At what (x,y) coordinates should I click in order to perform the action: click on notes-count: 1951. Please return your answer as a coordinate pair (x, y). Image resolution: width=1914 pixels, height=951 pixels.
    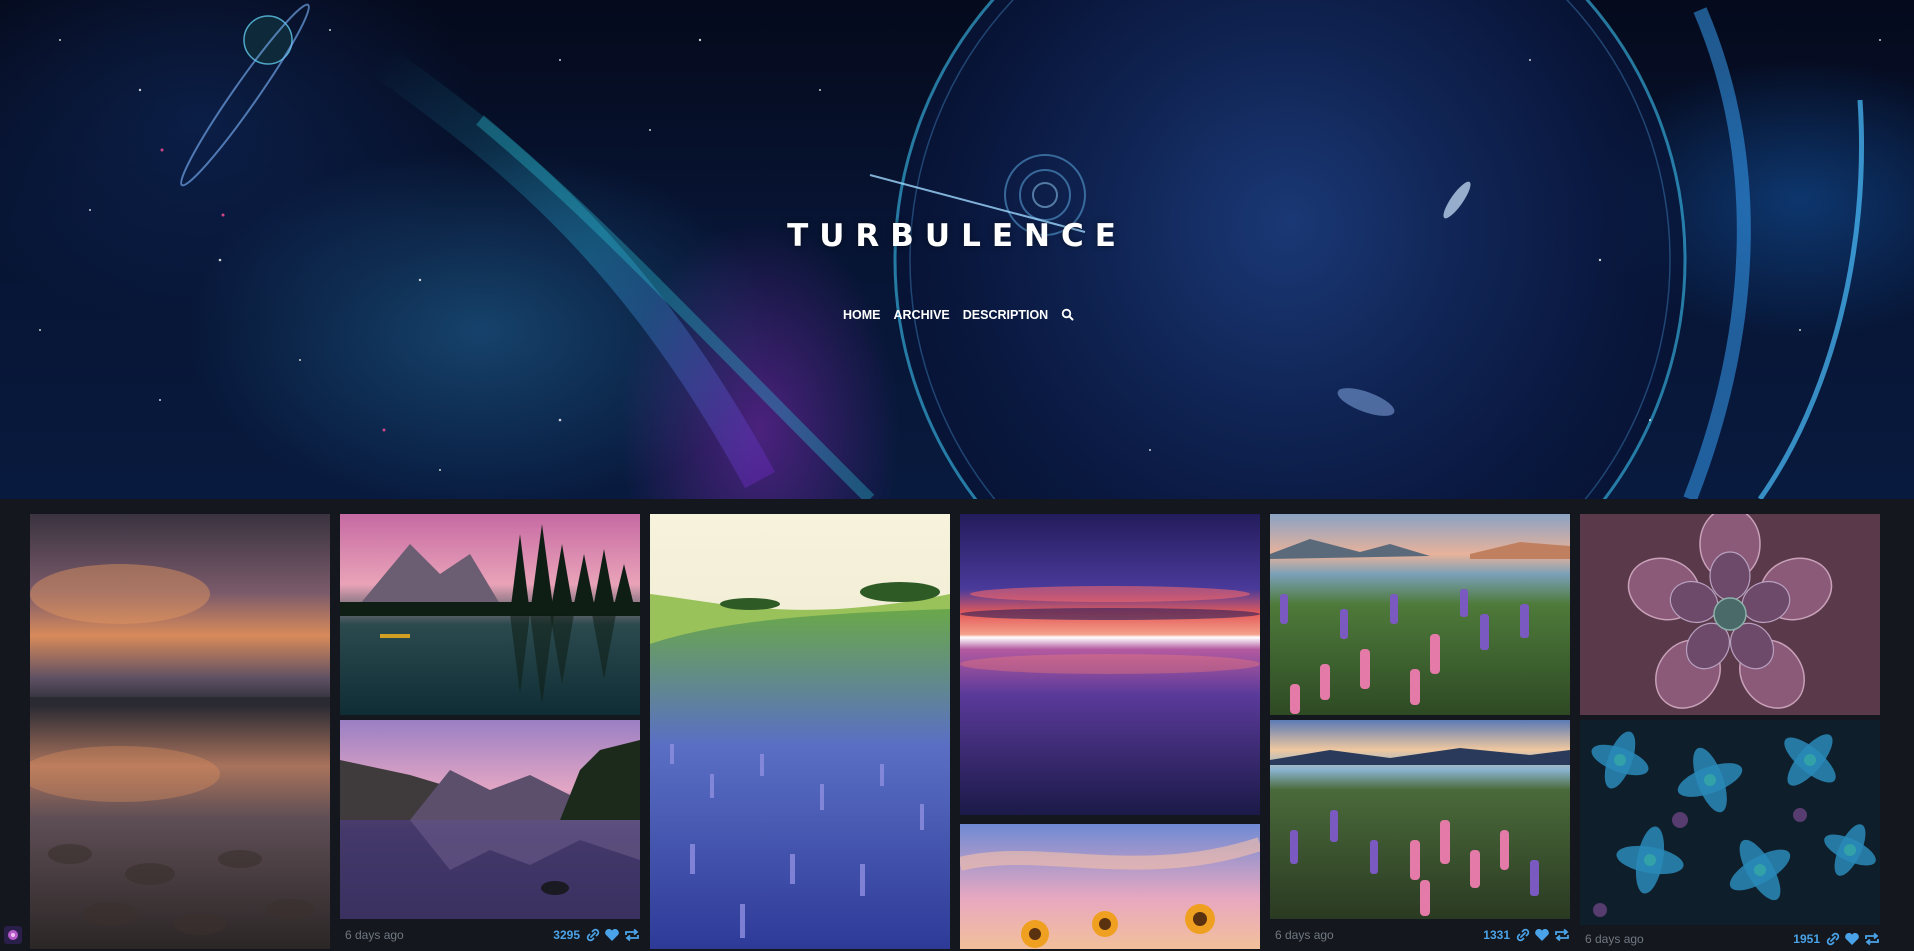
    Looking at the image, I should click on (1806, 939).